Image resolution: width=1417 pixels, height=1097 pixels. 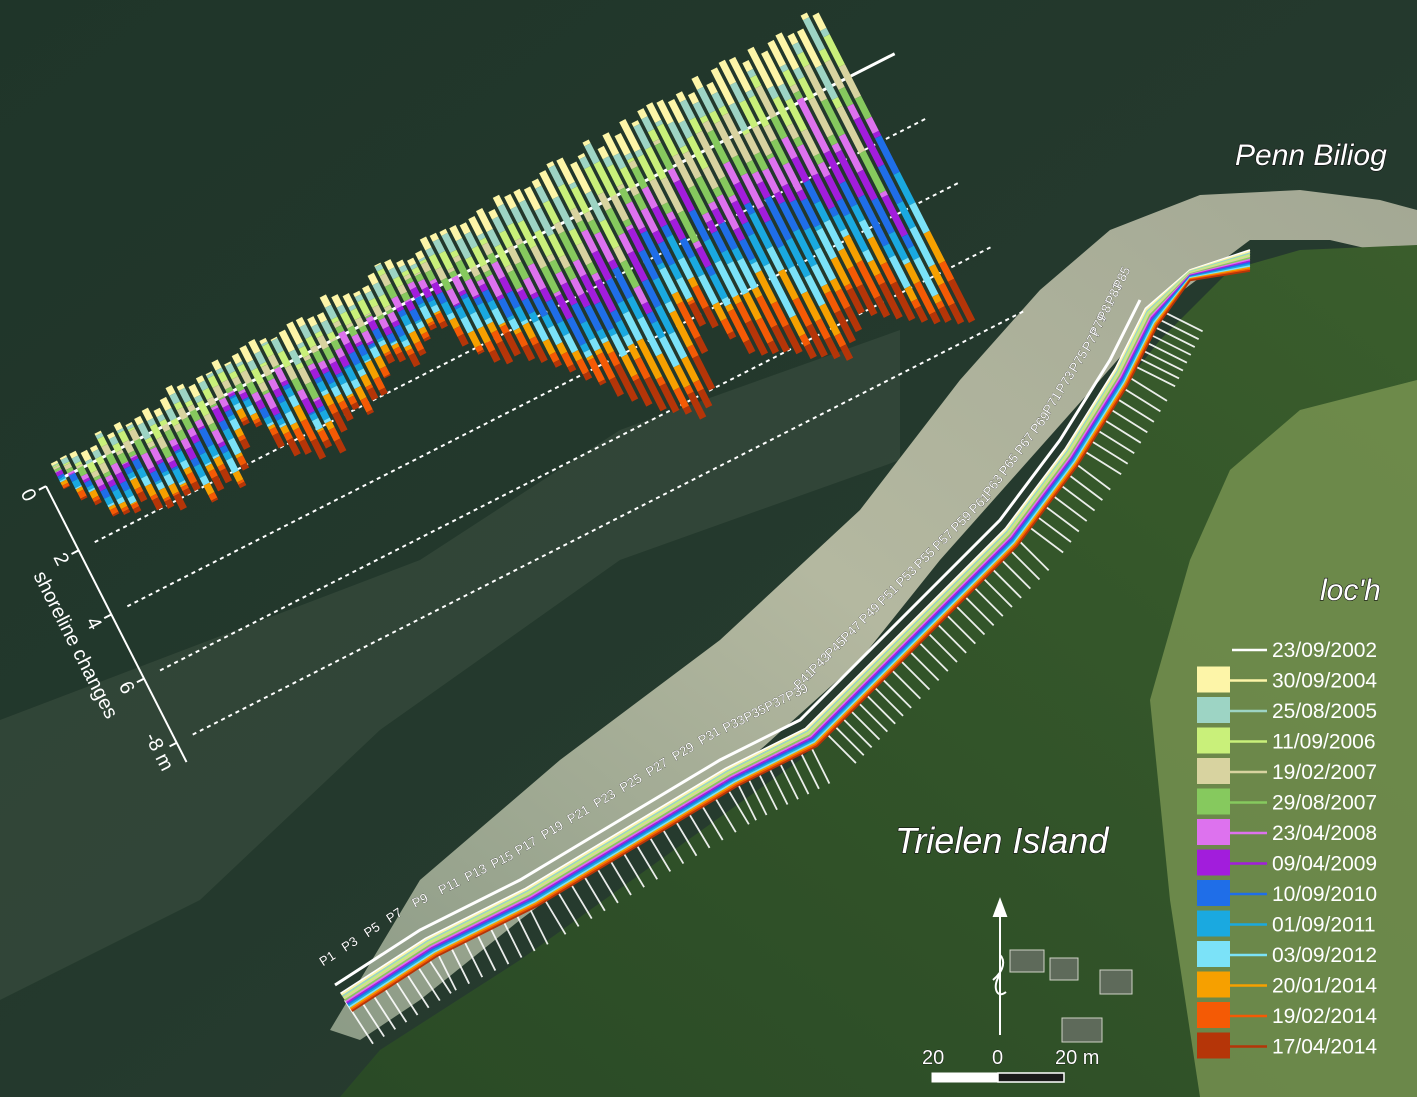 I want to click on legend-label: 30/09/2004, so click(x=1324, y=681).